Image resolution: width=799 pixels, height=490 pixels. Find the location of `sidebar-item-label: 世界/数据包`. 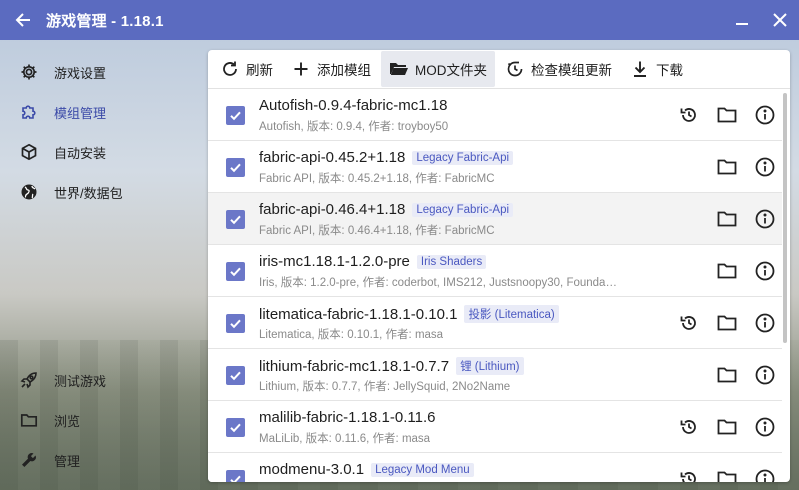

sidebar-item-label: 世界/数据包 is located at coordinates (88, 193).